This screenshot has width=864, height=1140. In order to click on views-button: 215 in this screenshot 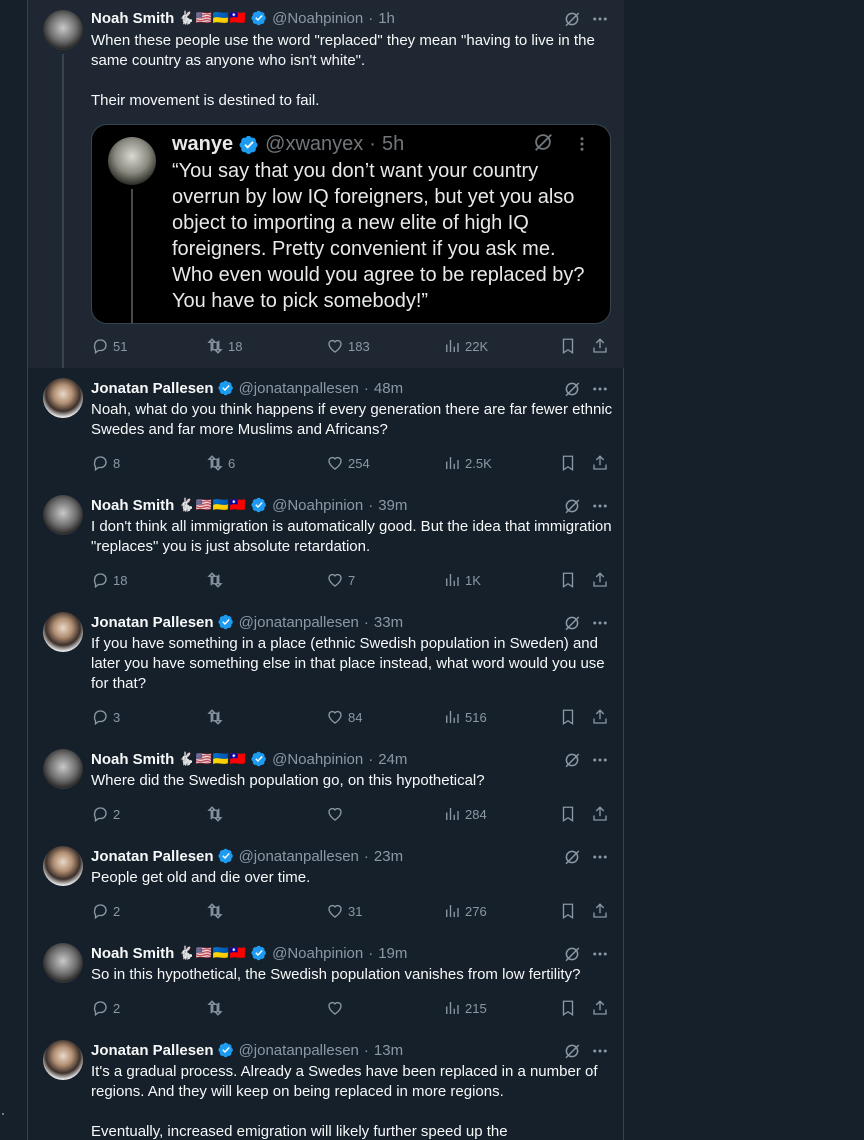, I will do `click(465, 1008)`.